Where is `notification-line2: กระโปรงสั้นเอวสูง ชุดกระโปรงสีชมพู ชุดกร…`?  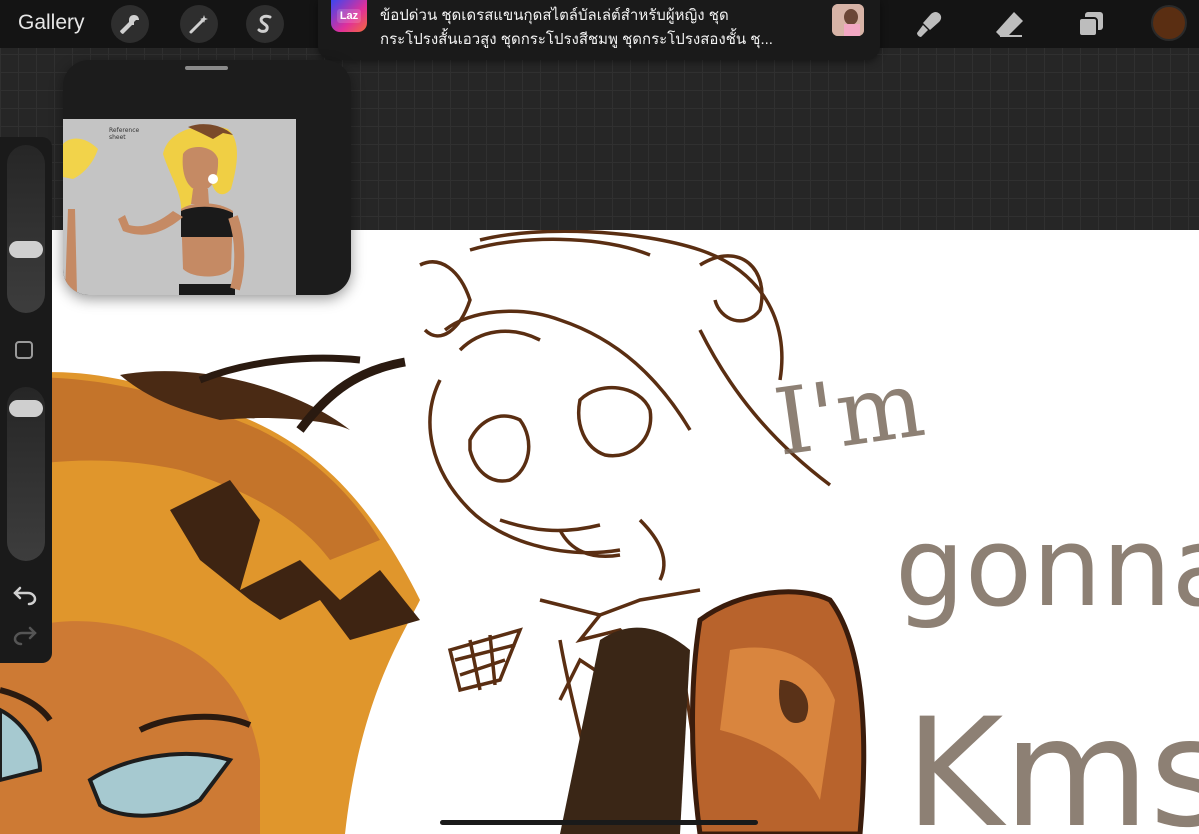
notification-line2: กระโปรงสั้นเอวสูง ชุดกระโปรงสีชมพู ชุดกร… is located at coordinates (576, 39).